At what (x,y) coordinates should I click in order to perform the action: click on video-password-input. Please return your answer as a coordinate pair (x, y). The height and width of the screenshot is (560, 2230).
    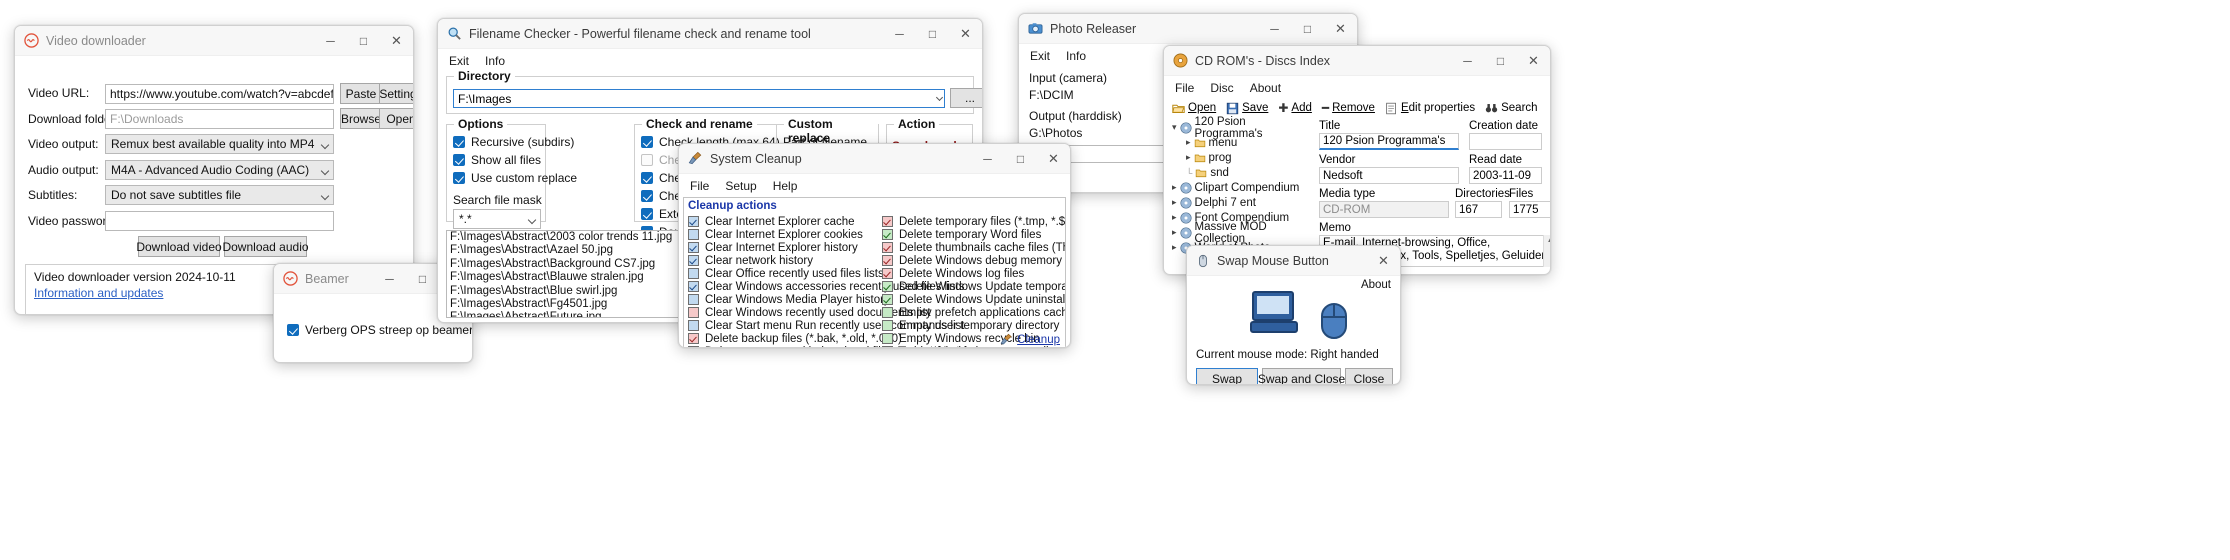
    Looking at the image, I should click on (219, 221).